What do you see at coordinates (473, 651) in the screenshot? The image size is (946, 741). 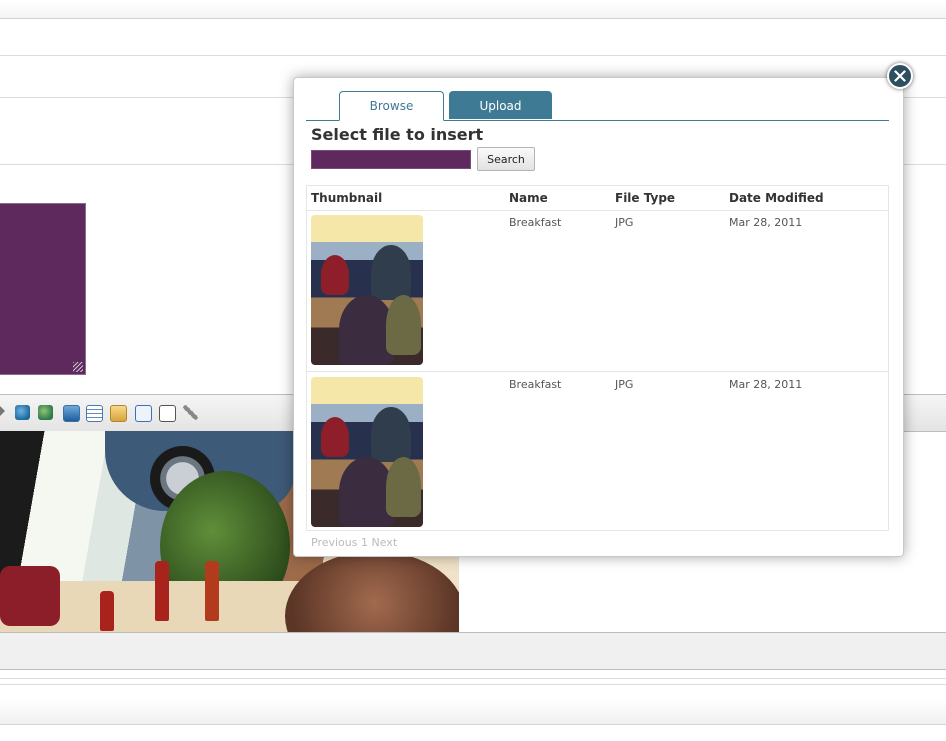 I see `editor-status-bar` at bounding box center [473, 651].